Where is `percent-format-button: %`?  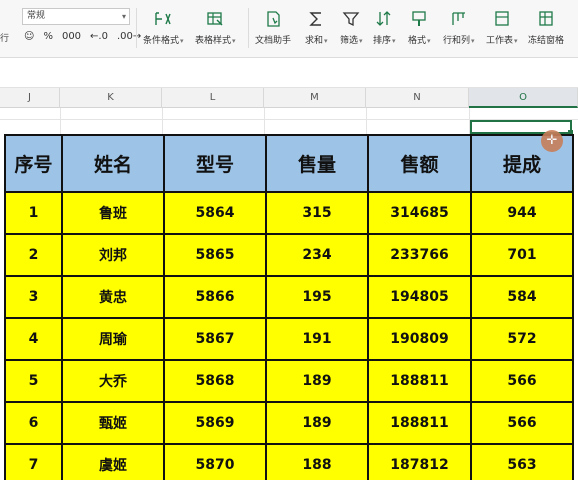
percent-format-button: % is located at coordinates (48, 36).